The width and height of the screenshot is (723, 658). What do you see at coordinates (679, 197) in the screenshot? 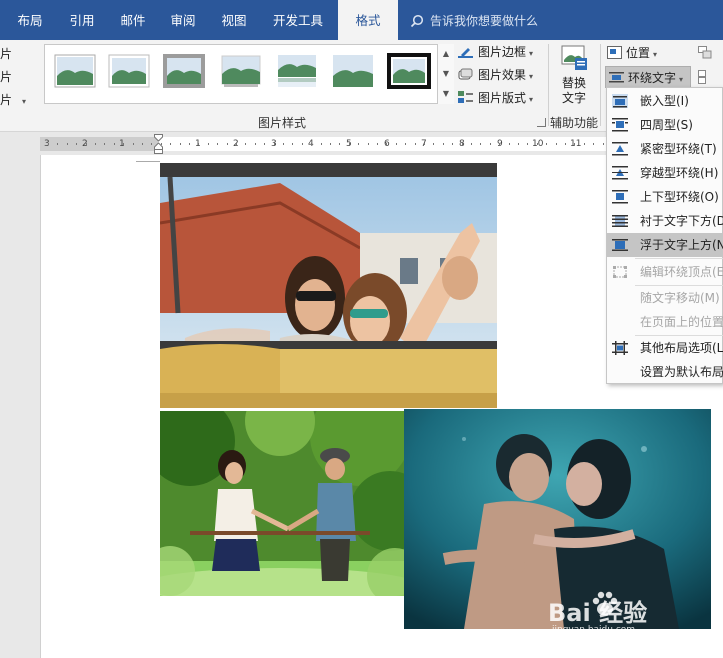
I see `menu-item-label: 上下型环绕(O)` at bounding box center [679, 197].